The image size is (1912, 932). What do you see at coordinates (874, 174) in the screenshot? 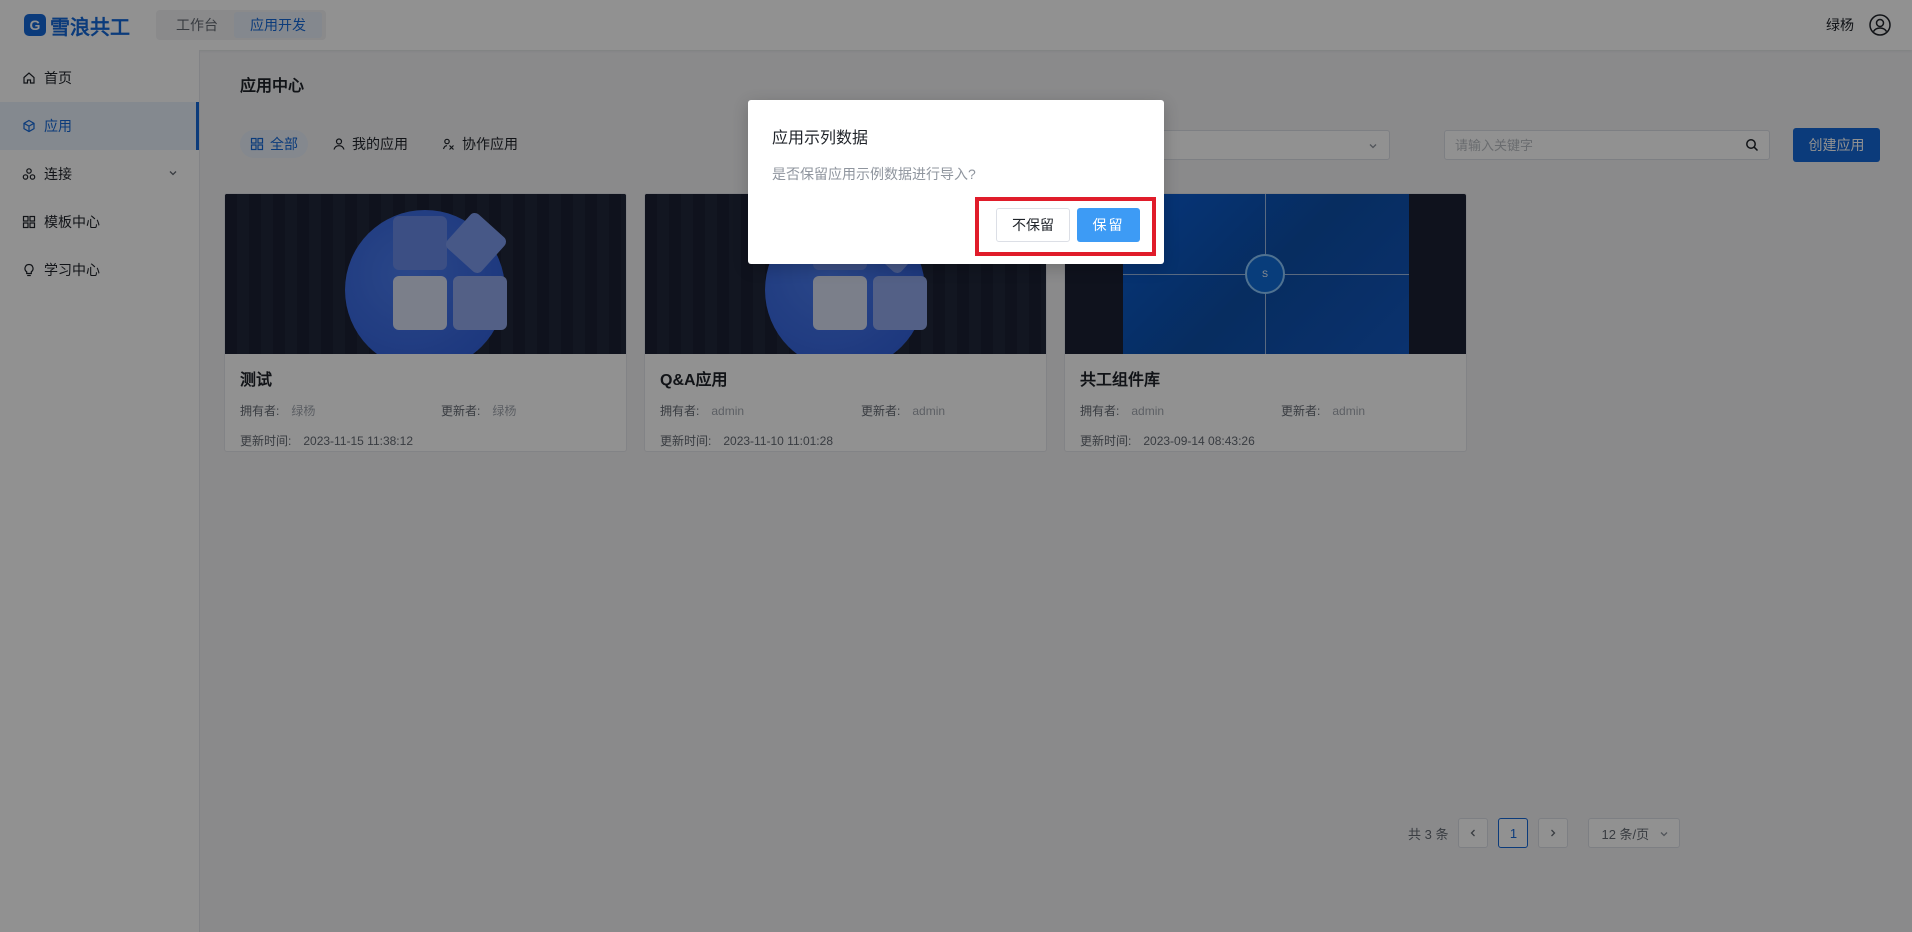
I see `dialog-message: 是否保留应用示例数据进行导入?` at bounding box center [874, 174].